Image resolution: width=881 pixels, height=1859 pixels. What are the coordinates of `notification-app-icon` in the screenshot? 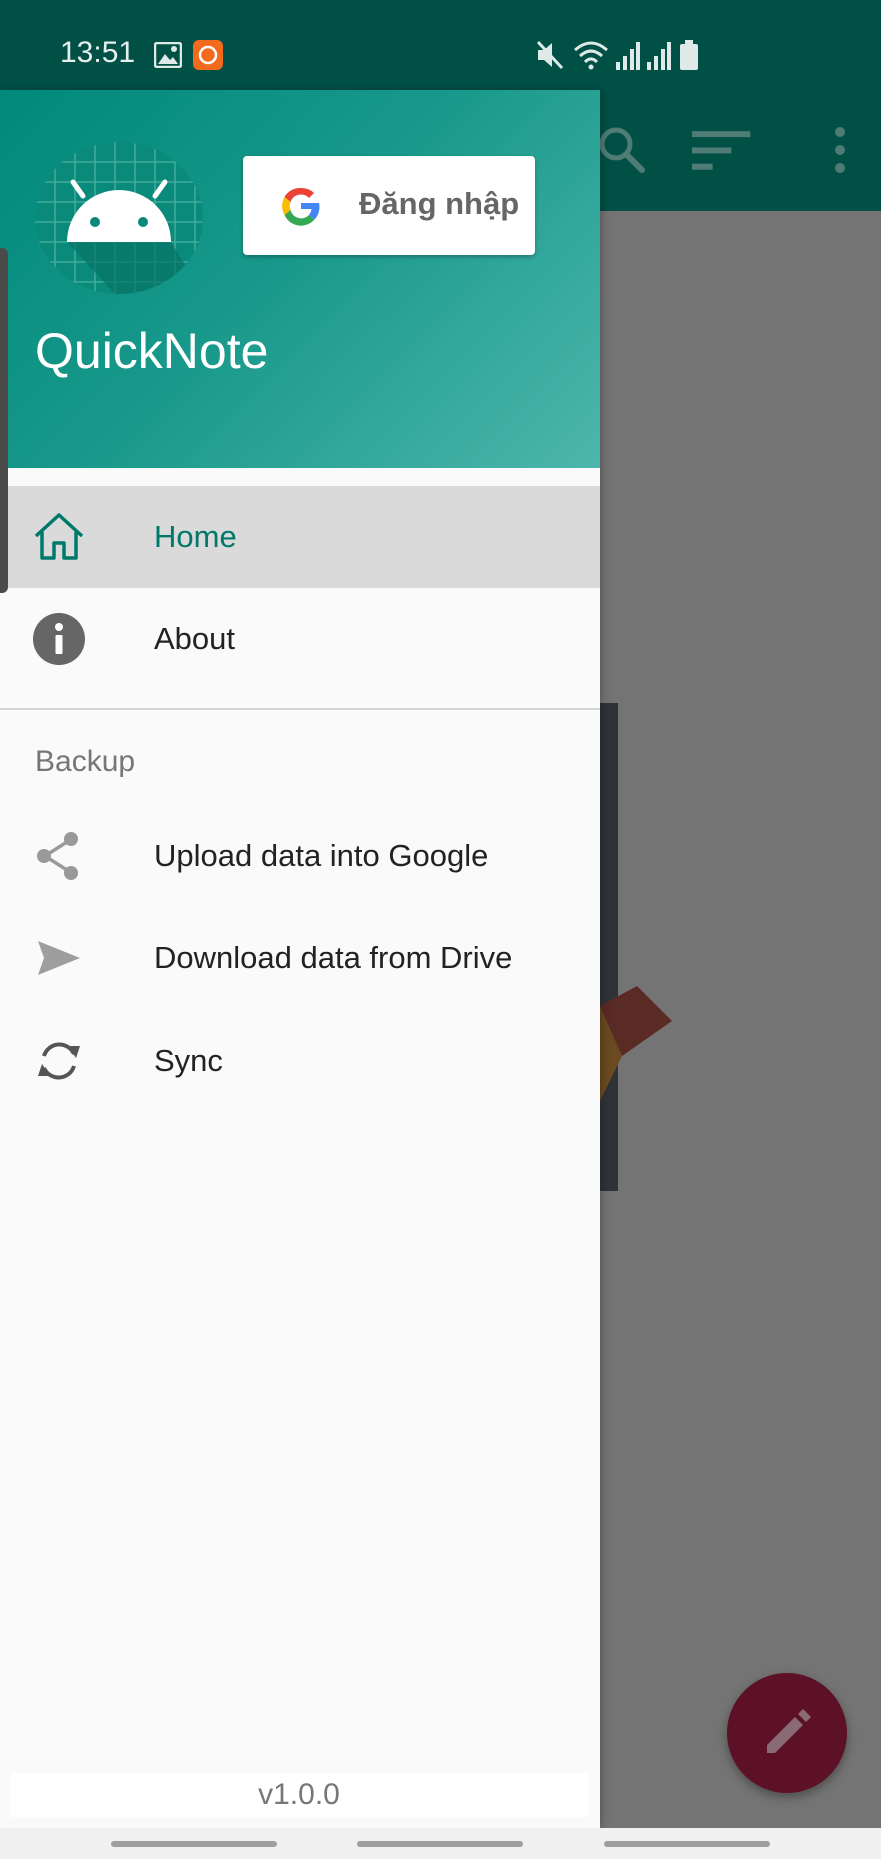 It's located at (208, 55).